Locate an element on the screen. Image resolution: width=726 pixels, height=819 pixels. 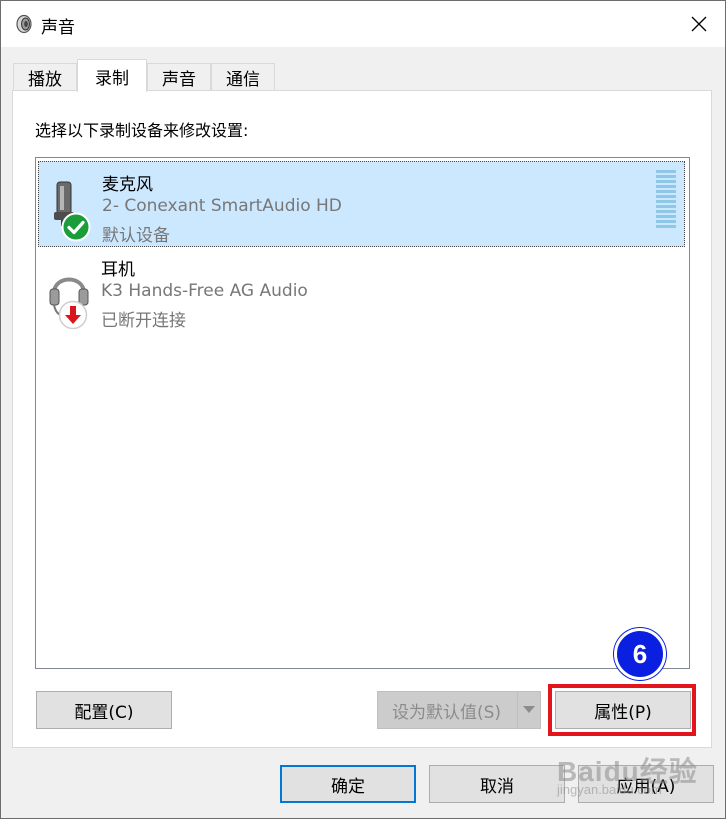
device-item-microphone: 麦克风 2- Conexant SmartAudio HD 默认设备 is located at coordinates (361, 204).